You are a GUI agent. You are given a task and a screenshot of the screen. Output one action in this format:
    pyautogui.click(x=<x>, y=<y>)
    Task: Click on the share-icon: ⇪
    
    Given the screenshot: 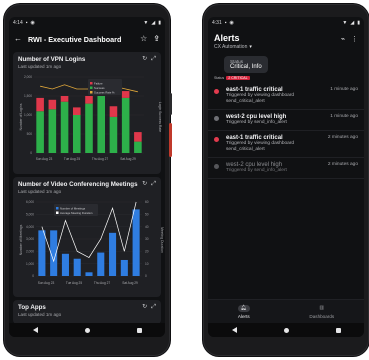 What is the action you would take?
    pyautogui.click(x=156, y=39)
    